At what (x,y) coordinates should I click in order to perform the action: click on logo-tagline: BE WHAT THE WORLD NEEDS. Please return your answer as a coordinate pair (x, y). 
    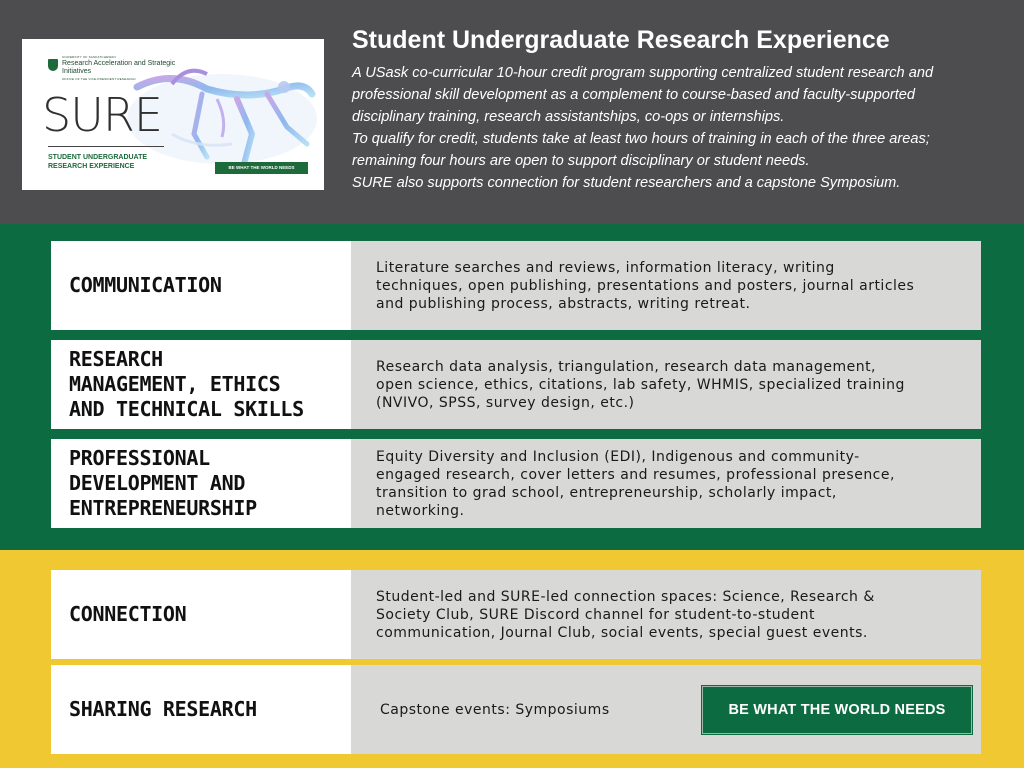
    Looking at the image, I should click on (261, 168).